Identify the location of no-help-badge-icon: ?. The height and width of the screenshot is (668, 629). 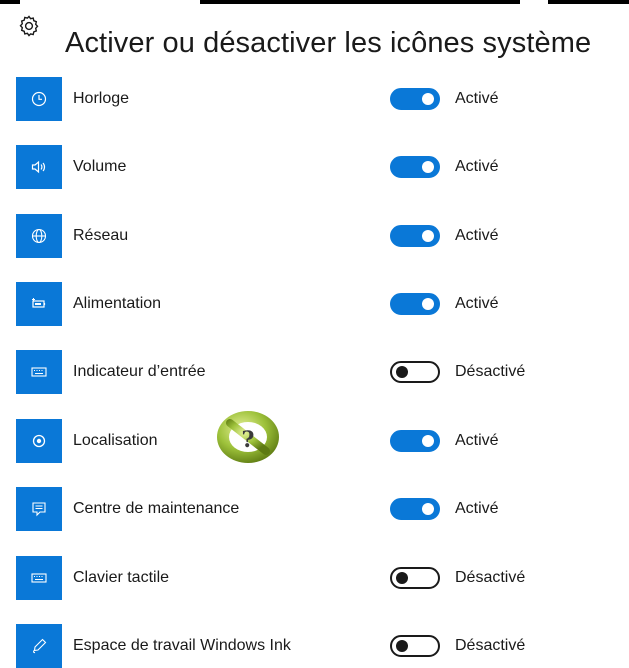
(248, 436).